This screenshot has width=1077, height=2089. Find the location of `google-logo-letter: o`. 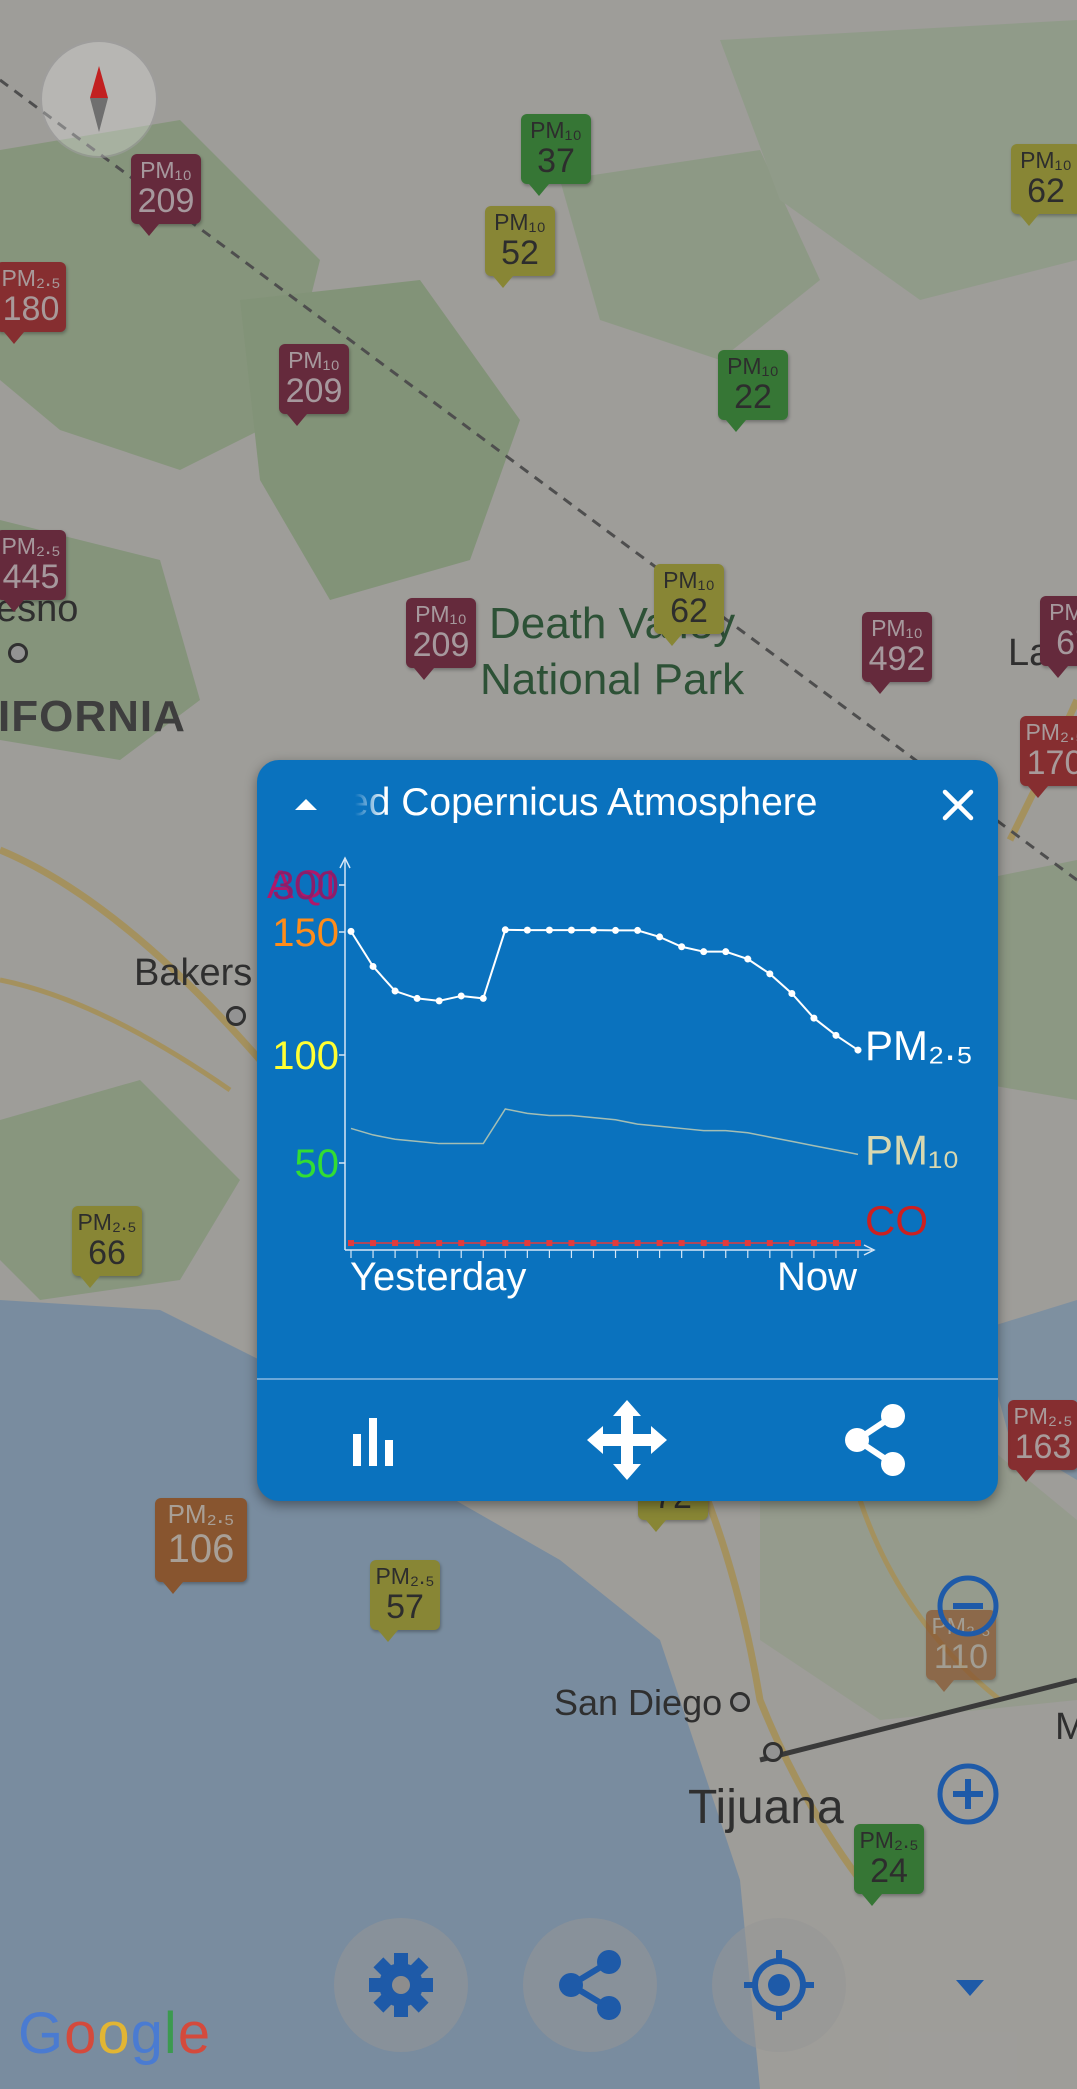

google-logo-letter: o is located at coordinates (81, 2033).